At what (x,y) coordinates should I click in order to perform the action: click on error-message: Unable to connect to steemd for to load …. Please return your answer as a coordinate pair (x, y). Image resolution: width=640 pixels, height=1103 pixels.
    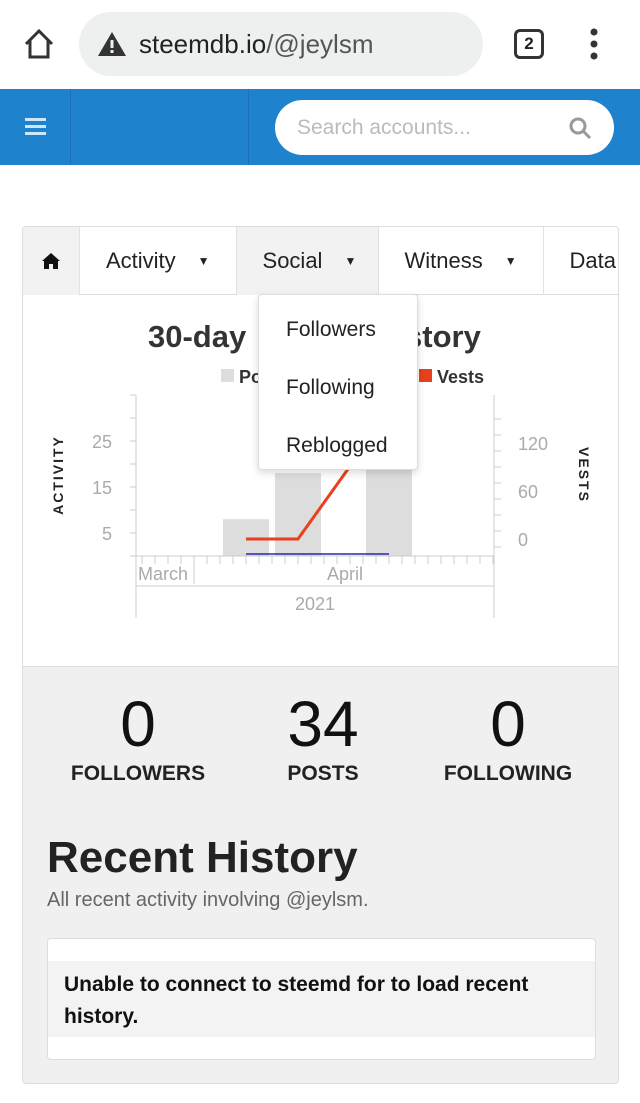
    Looking at the image, I should click on (321, 999).